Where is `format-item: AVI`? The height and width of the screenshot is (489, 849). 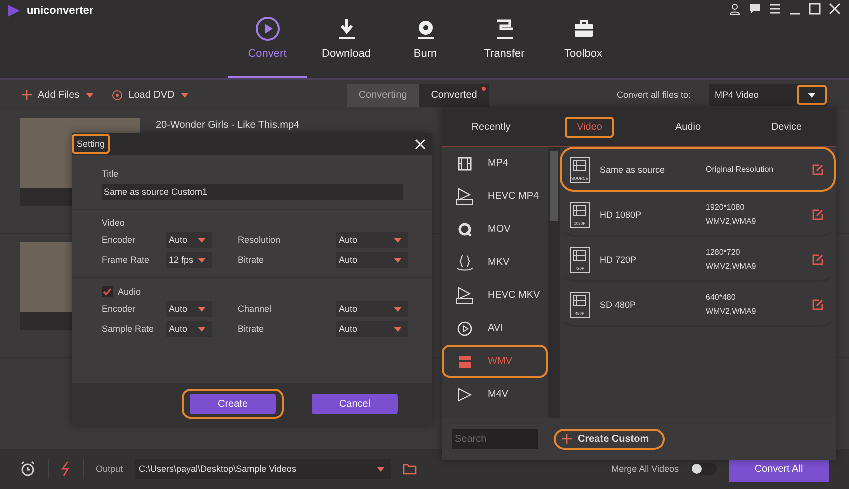
format-item: AVI is located at coordinates (495, 328).